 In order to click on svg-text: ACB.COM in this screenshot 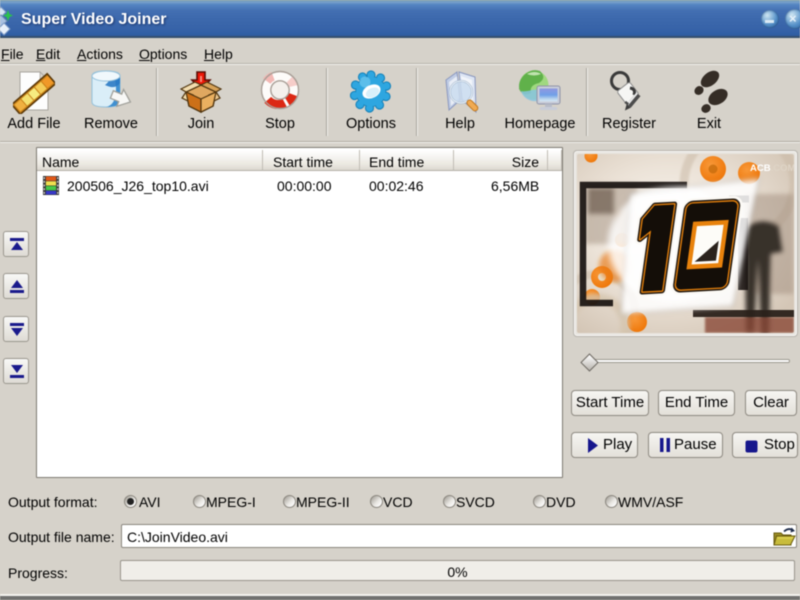, I will do `click(772, 168)`.